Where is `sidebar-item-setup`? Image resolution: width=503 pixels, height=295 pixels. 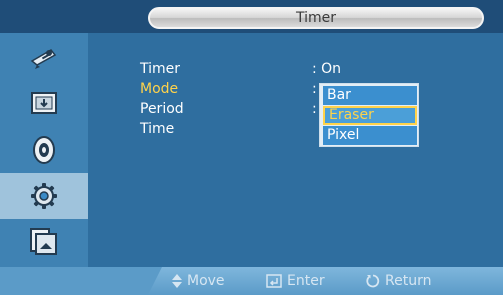 sidebar-item-setup is located at coordinates (44, 196).